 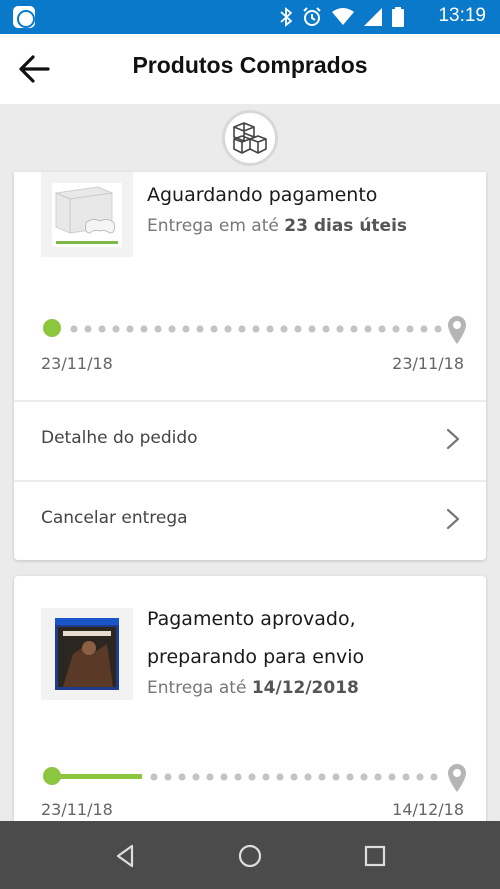 What do you see at coordinates (462, 15) in the screenshot?
I see `status-clock: 13:19` at bounding box center [462, 15].